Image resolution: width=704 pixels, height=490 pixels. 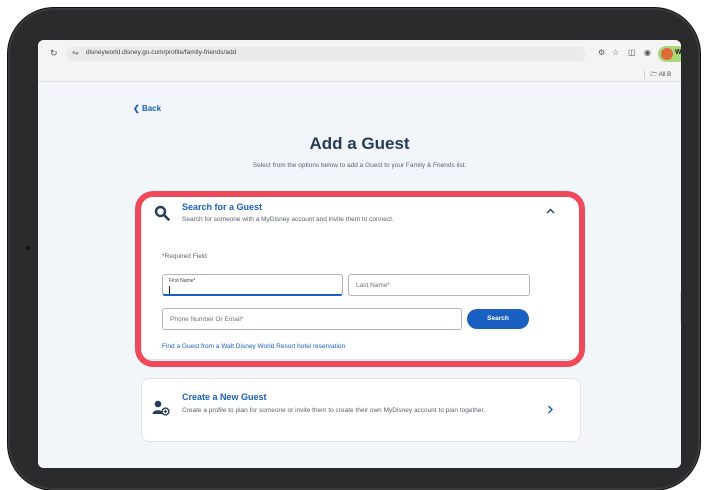 What do you see at coordinates (680, 307) in the screenshot?
I see `side-tab` at bounding box center [680, 307].